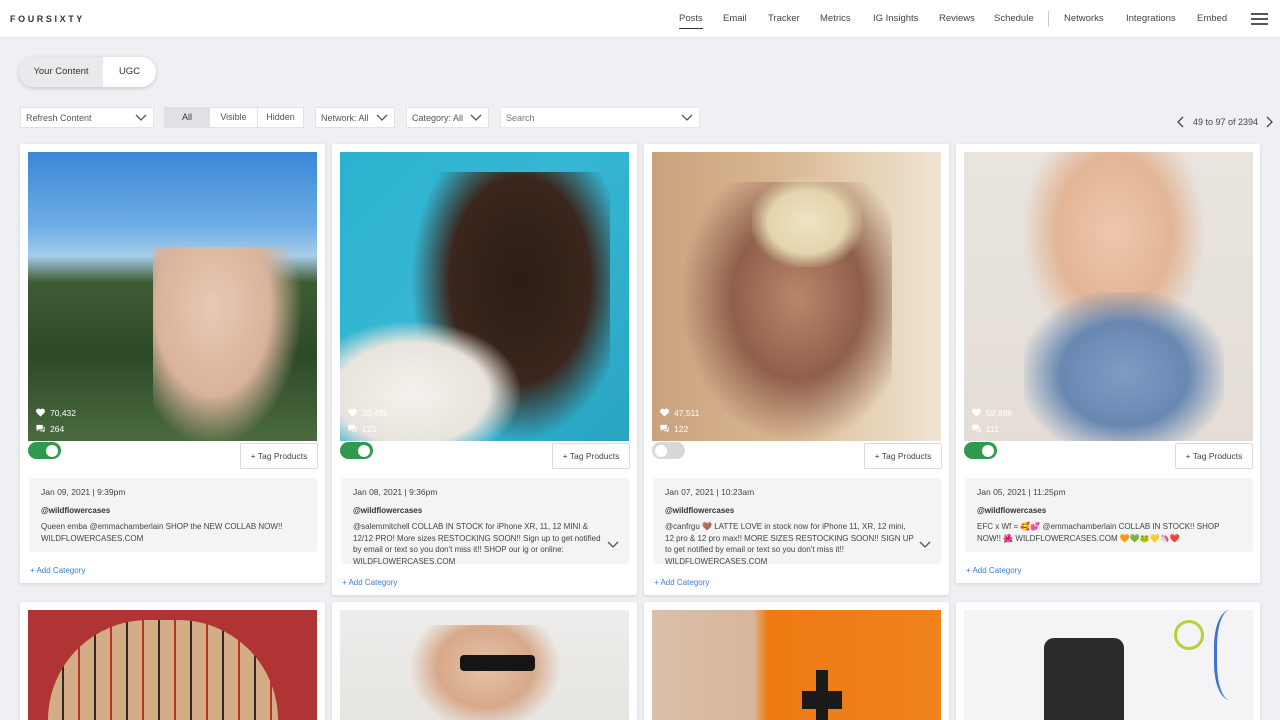  Describe the element at coordinates (835, 18) in the screenshot. I see `nav-metrics: Metrics` at that location.